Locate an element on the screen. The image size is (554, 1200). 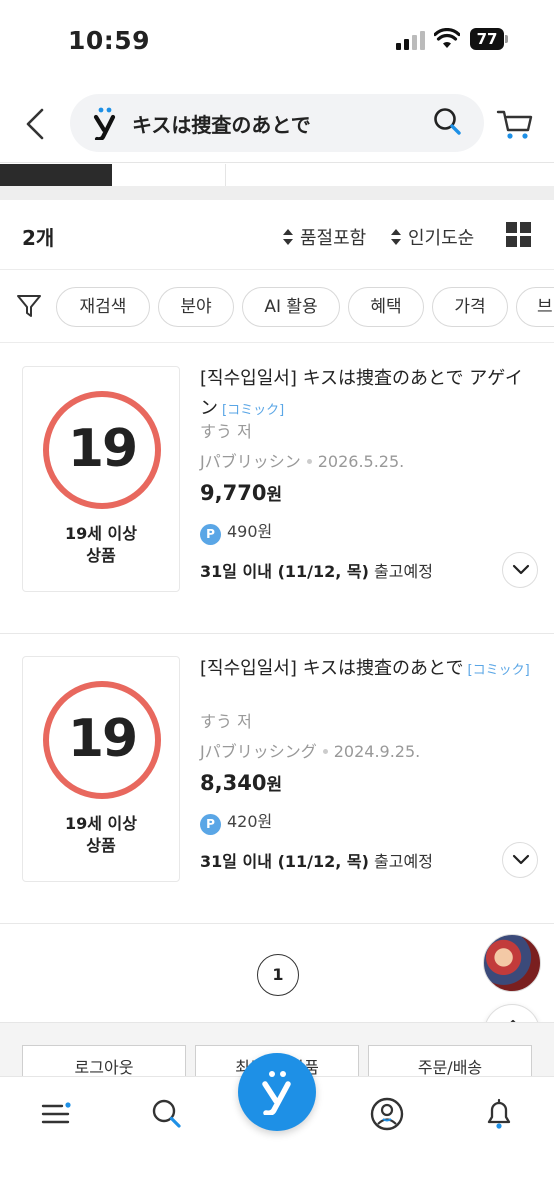
product-points: P 420원 is located at coordinates (236, 821).